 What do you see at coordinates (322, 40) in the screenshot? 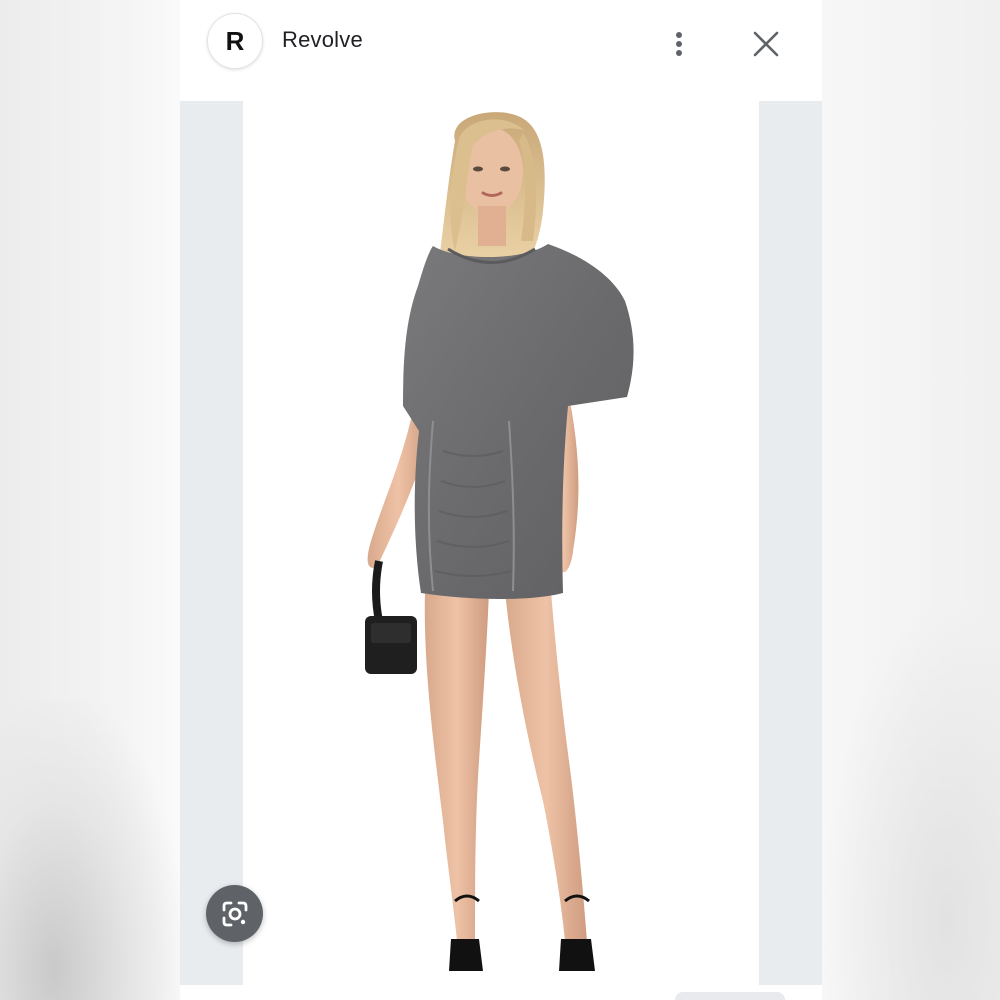
I see `site-name: Revolve` at bounding box center [322, 40].